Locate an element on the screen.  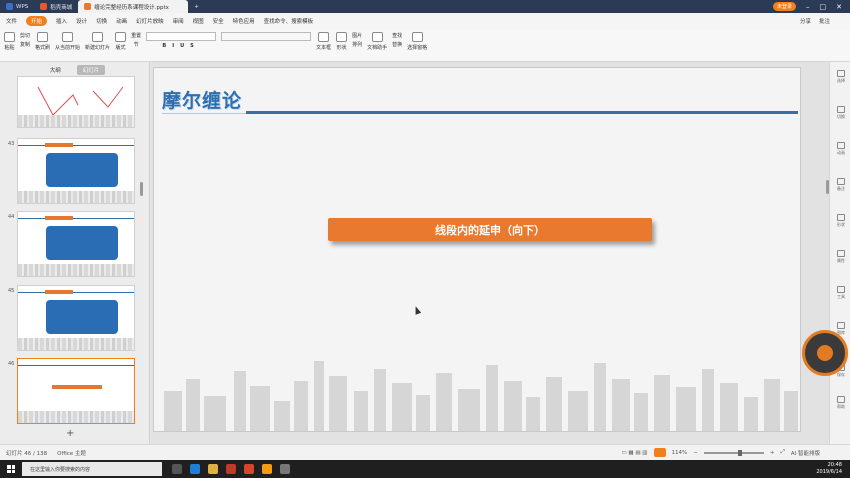
menu-view: 视图 is located at coordinates (198, 21).